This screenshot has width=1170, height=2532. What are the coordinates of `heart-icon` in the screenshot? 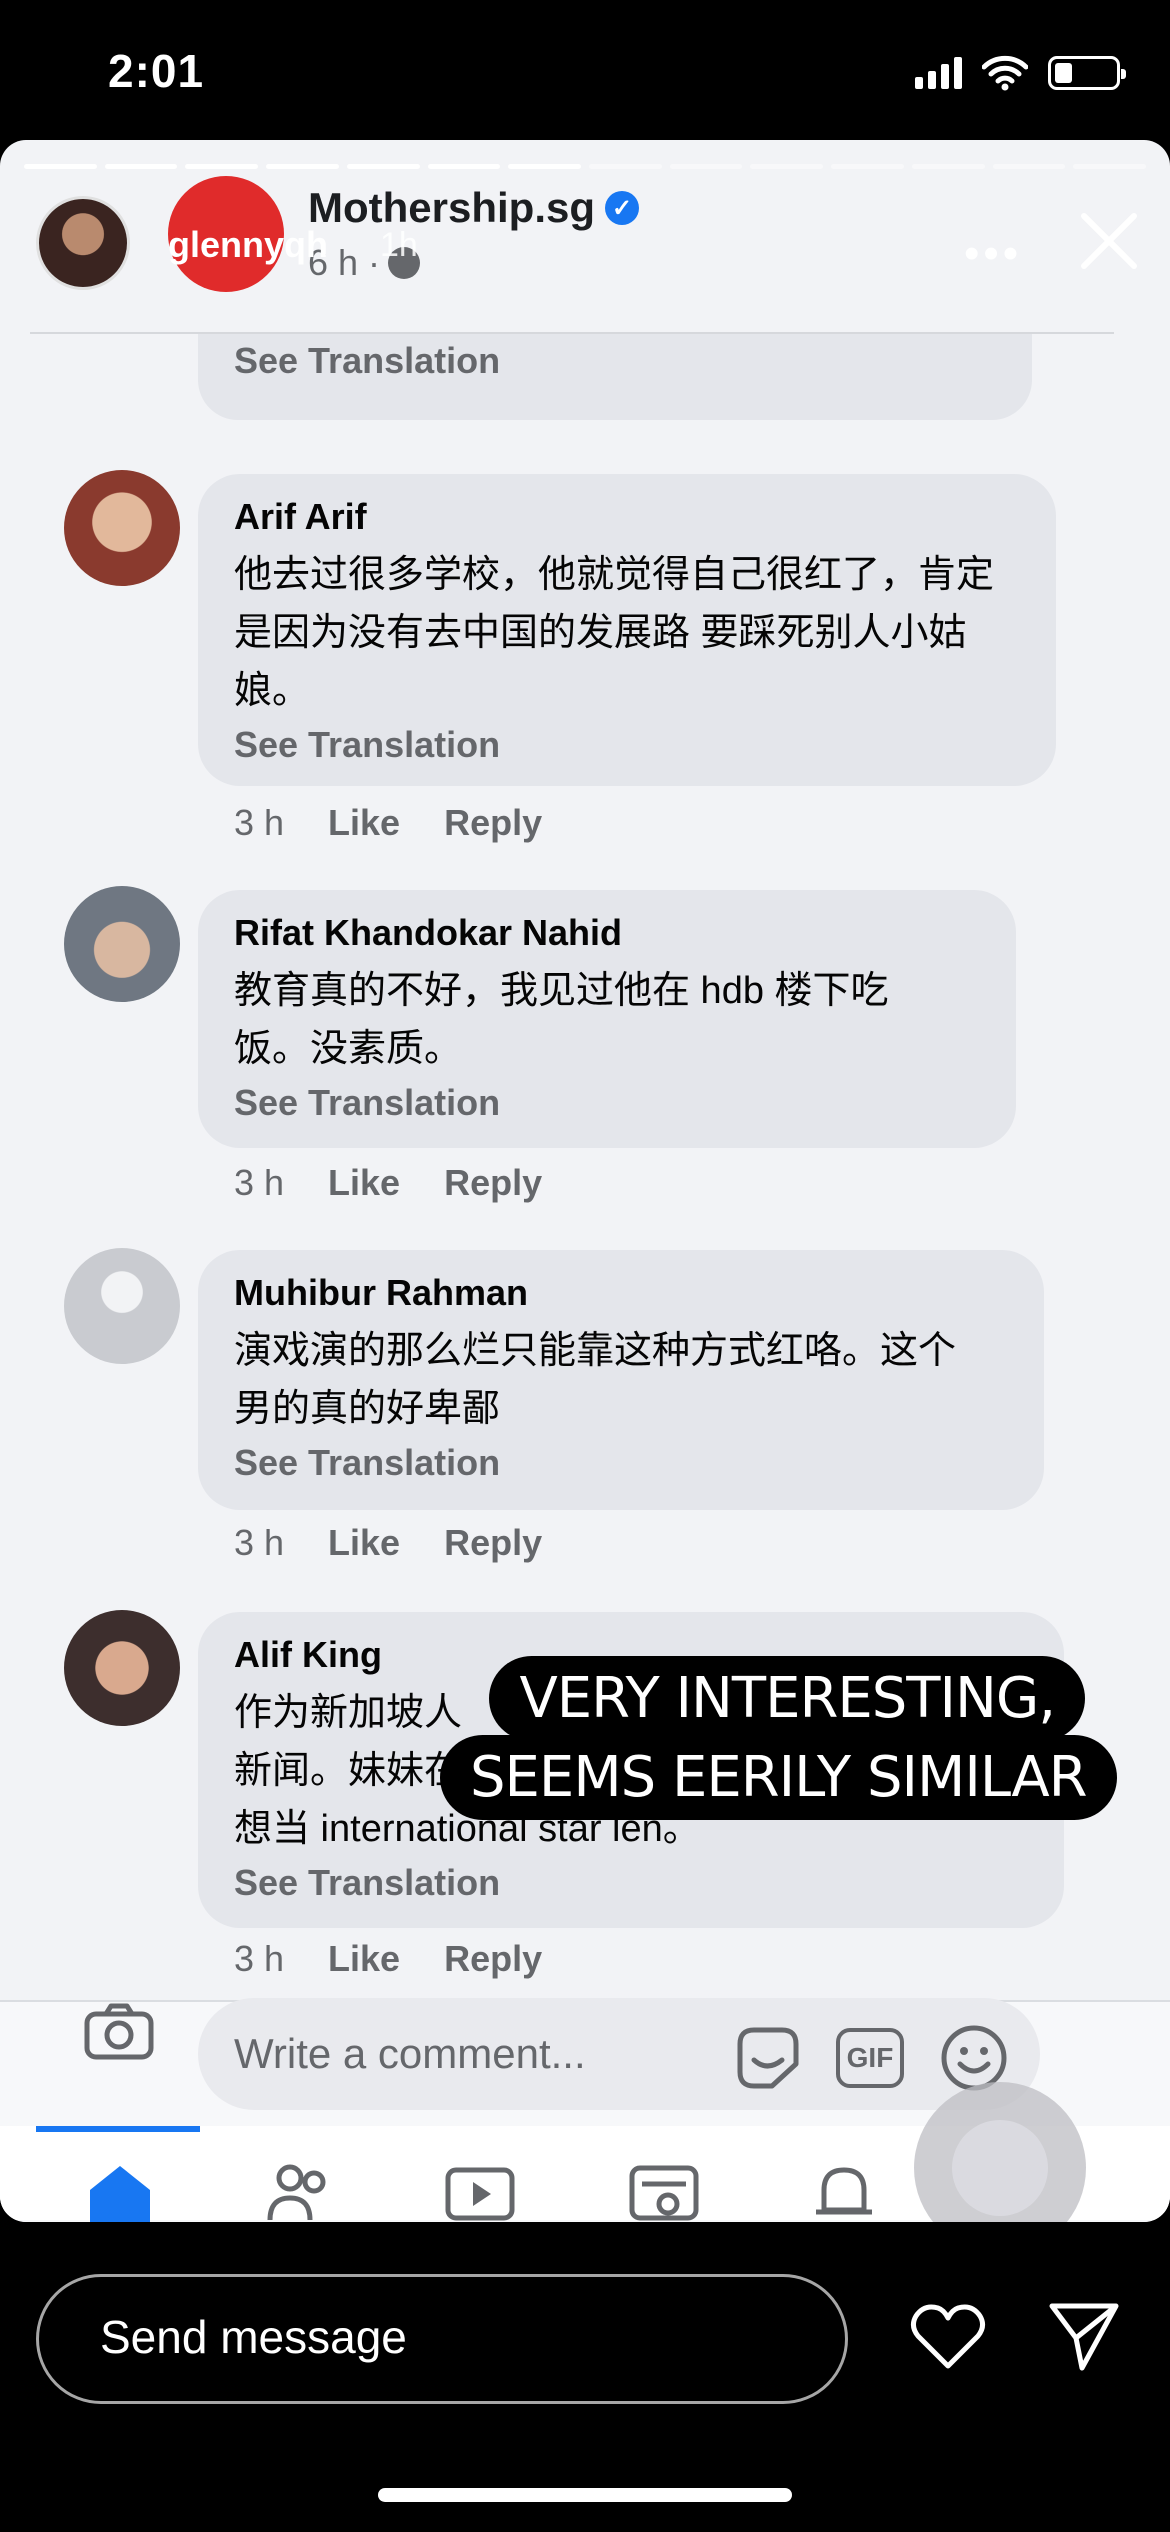 It's located at (948, 2337).